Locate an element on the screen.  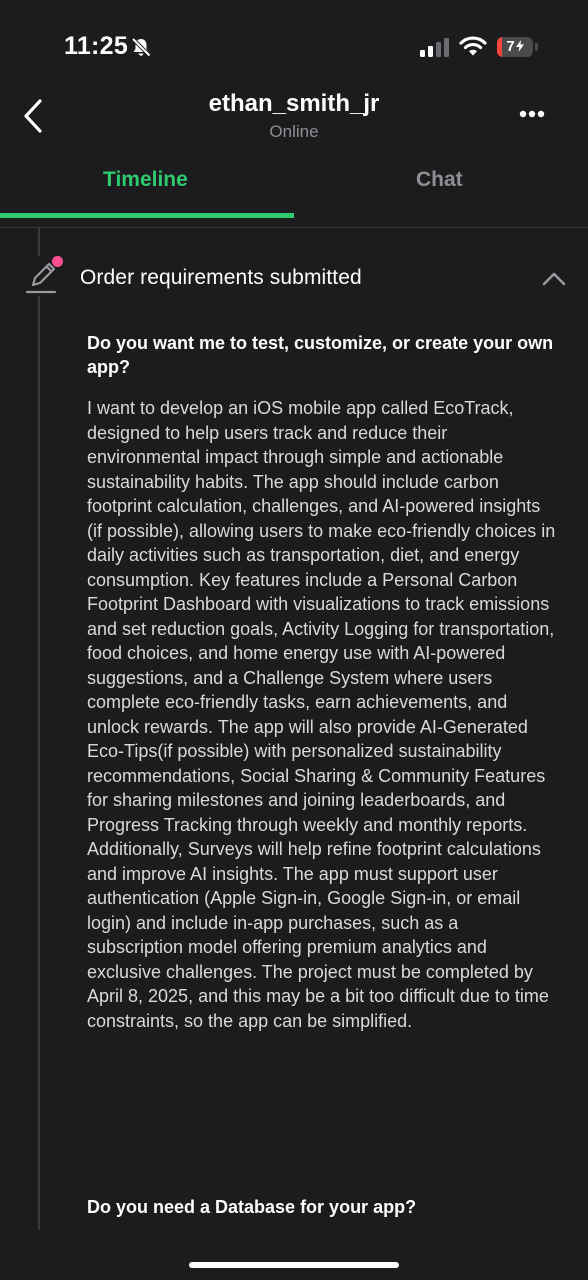
notification-dot is located at coordinates (57, 261).